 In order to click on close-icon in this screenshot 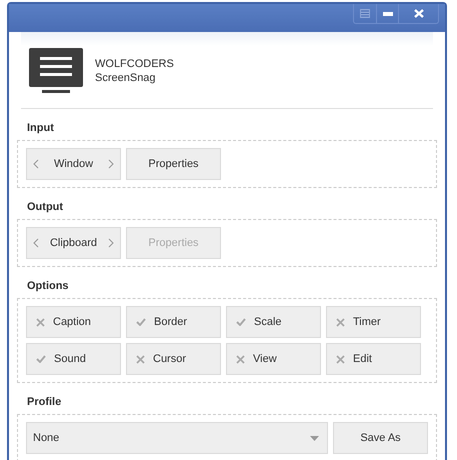, I will do `click(419, 13)`.